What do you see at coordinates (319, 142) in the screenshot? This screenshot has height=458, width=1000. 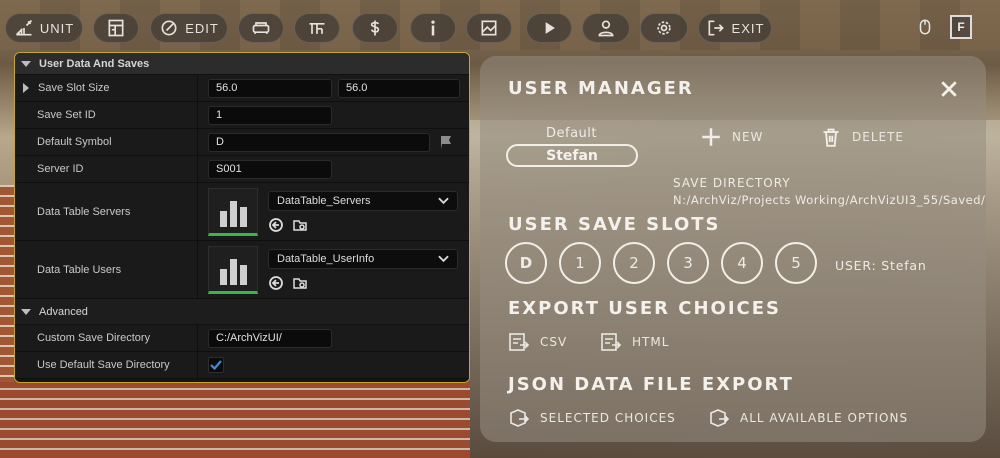 I see `default-symbol-input: D` at bounding box center [319, 142].